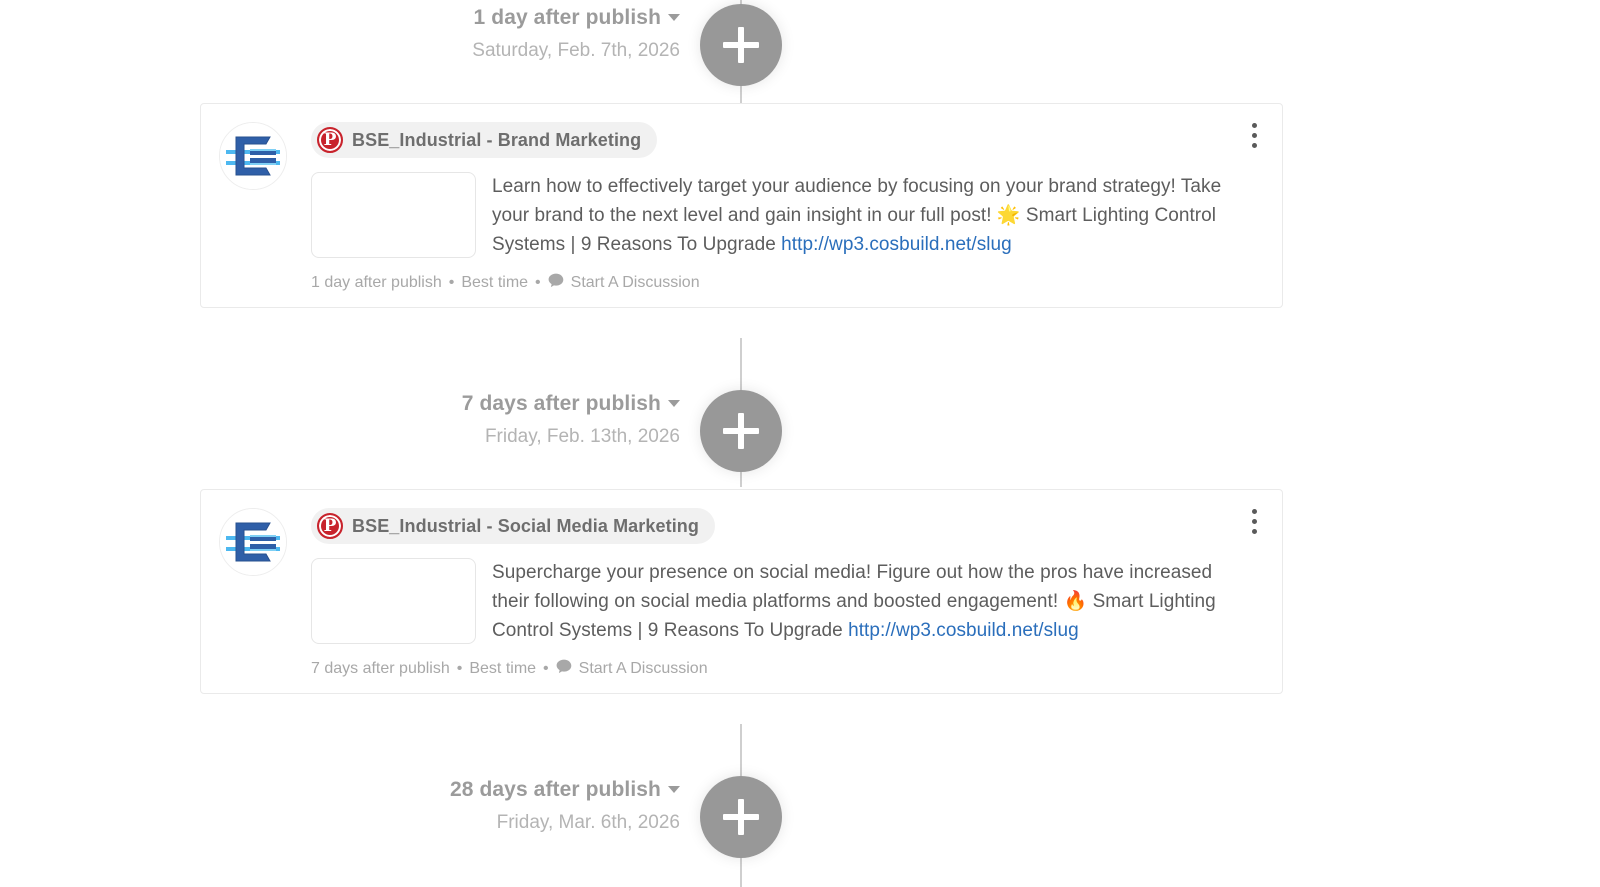 The width and height of the screenshot is (1600, 887). What do you see at coordinates (546, 668) in the screenshot?
I see `post-card-2-footer-sep-2: •` at bounding box center [546, 668].